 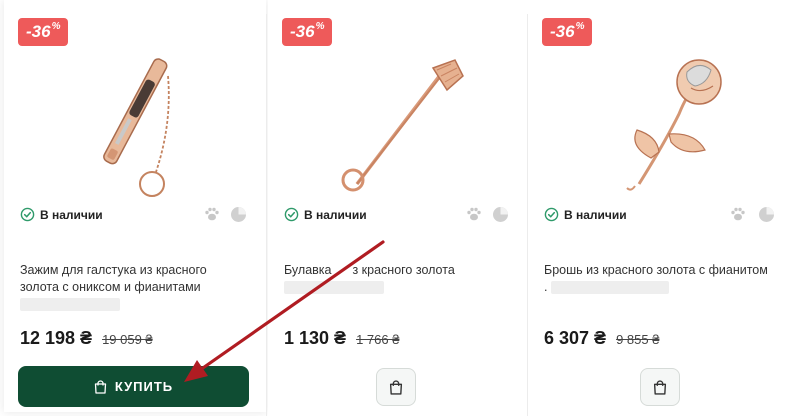 I want to click on safety-pin-icon, so click(x=402, y=125).